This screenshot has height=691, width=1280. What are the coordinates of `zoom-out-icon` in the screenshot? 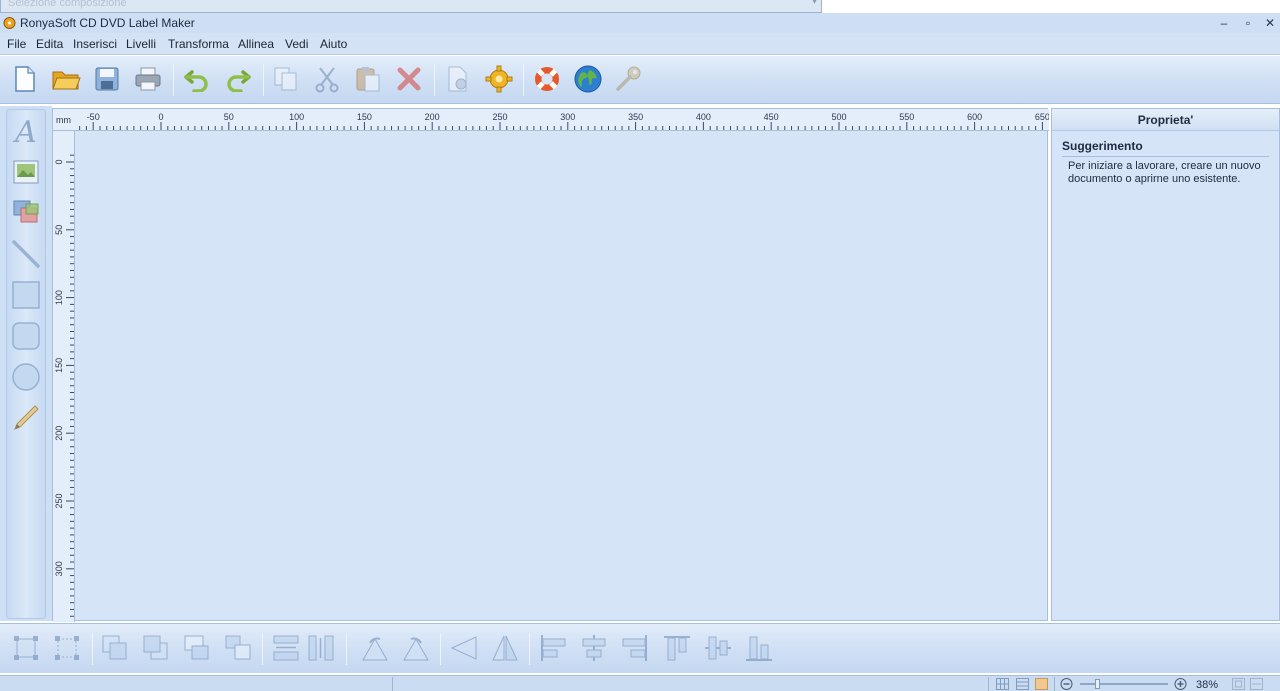 It's located at (1066, 684).